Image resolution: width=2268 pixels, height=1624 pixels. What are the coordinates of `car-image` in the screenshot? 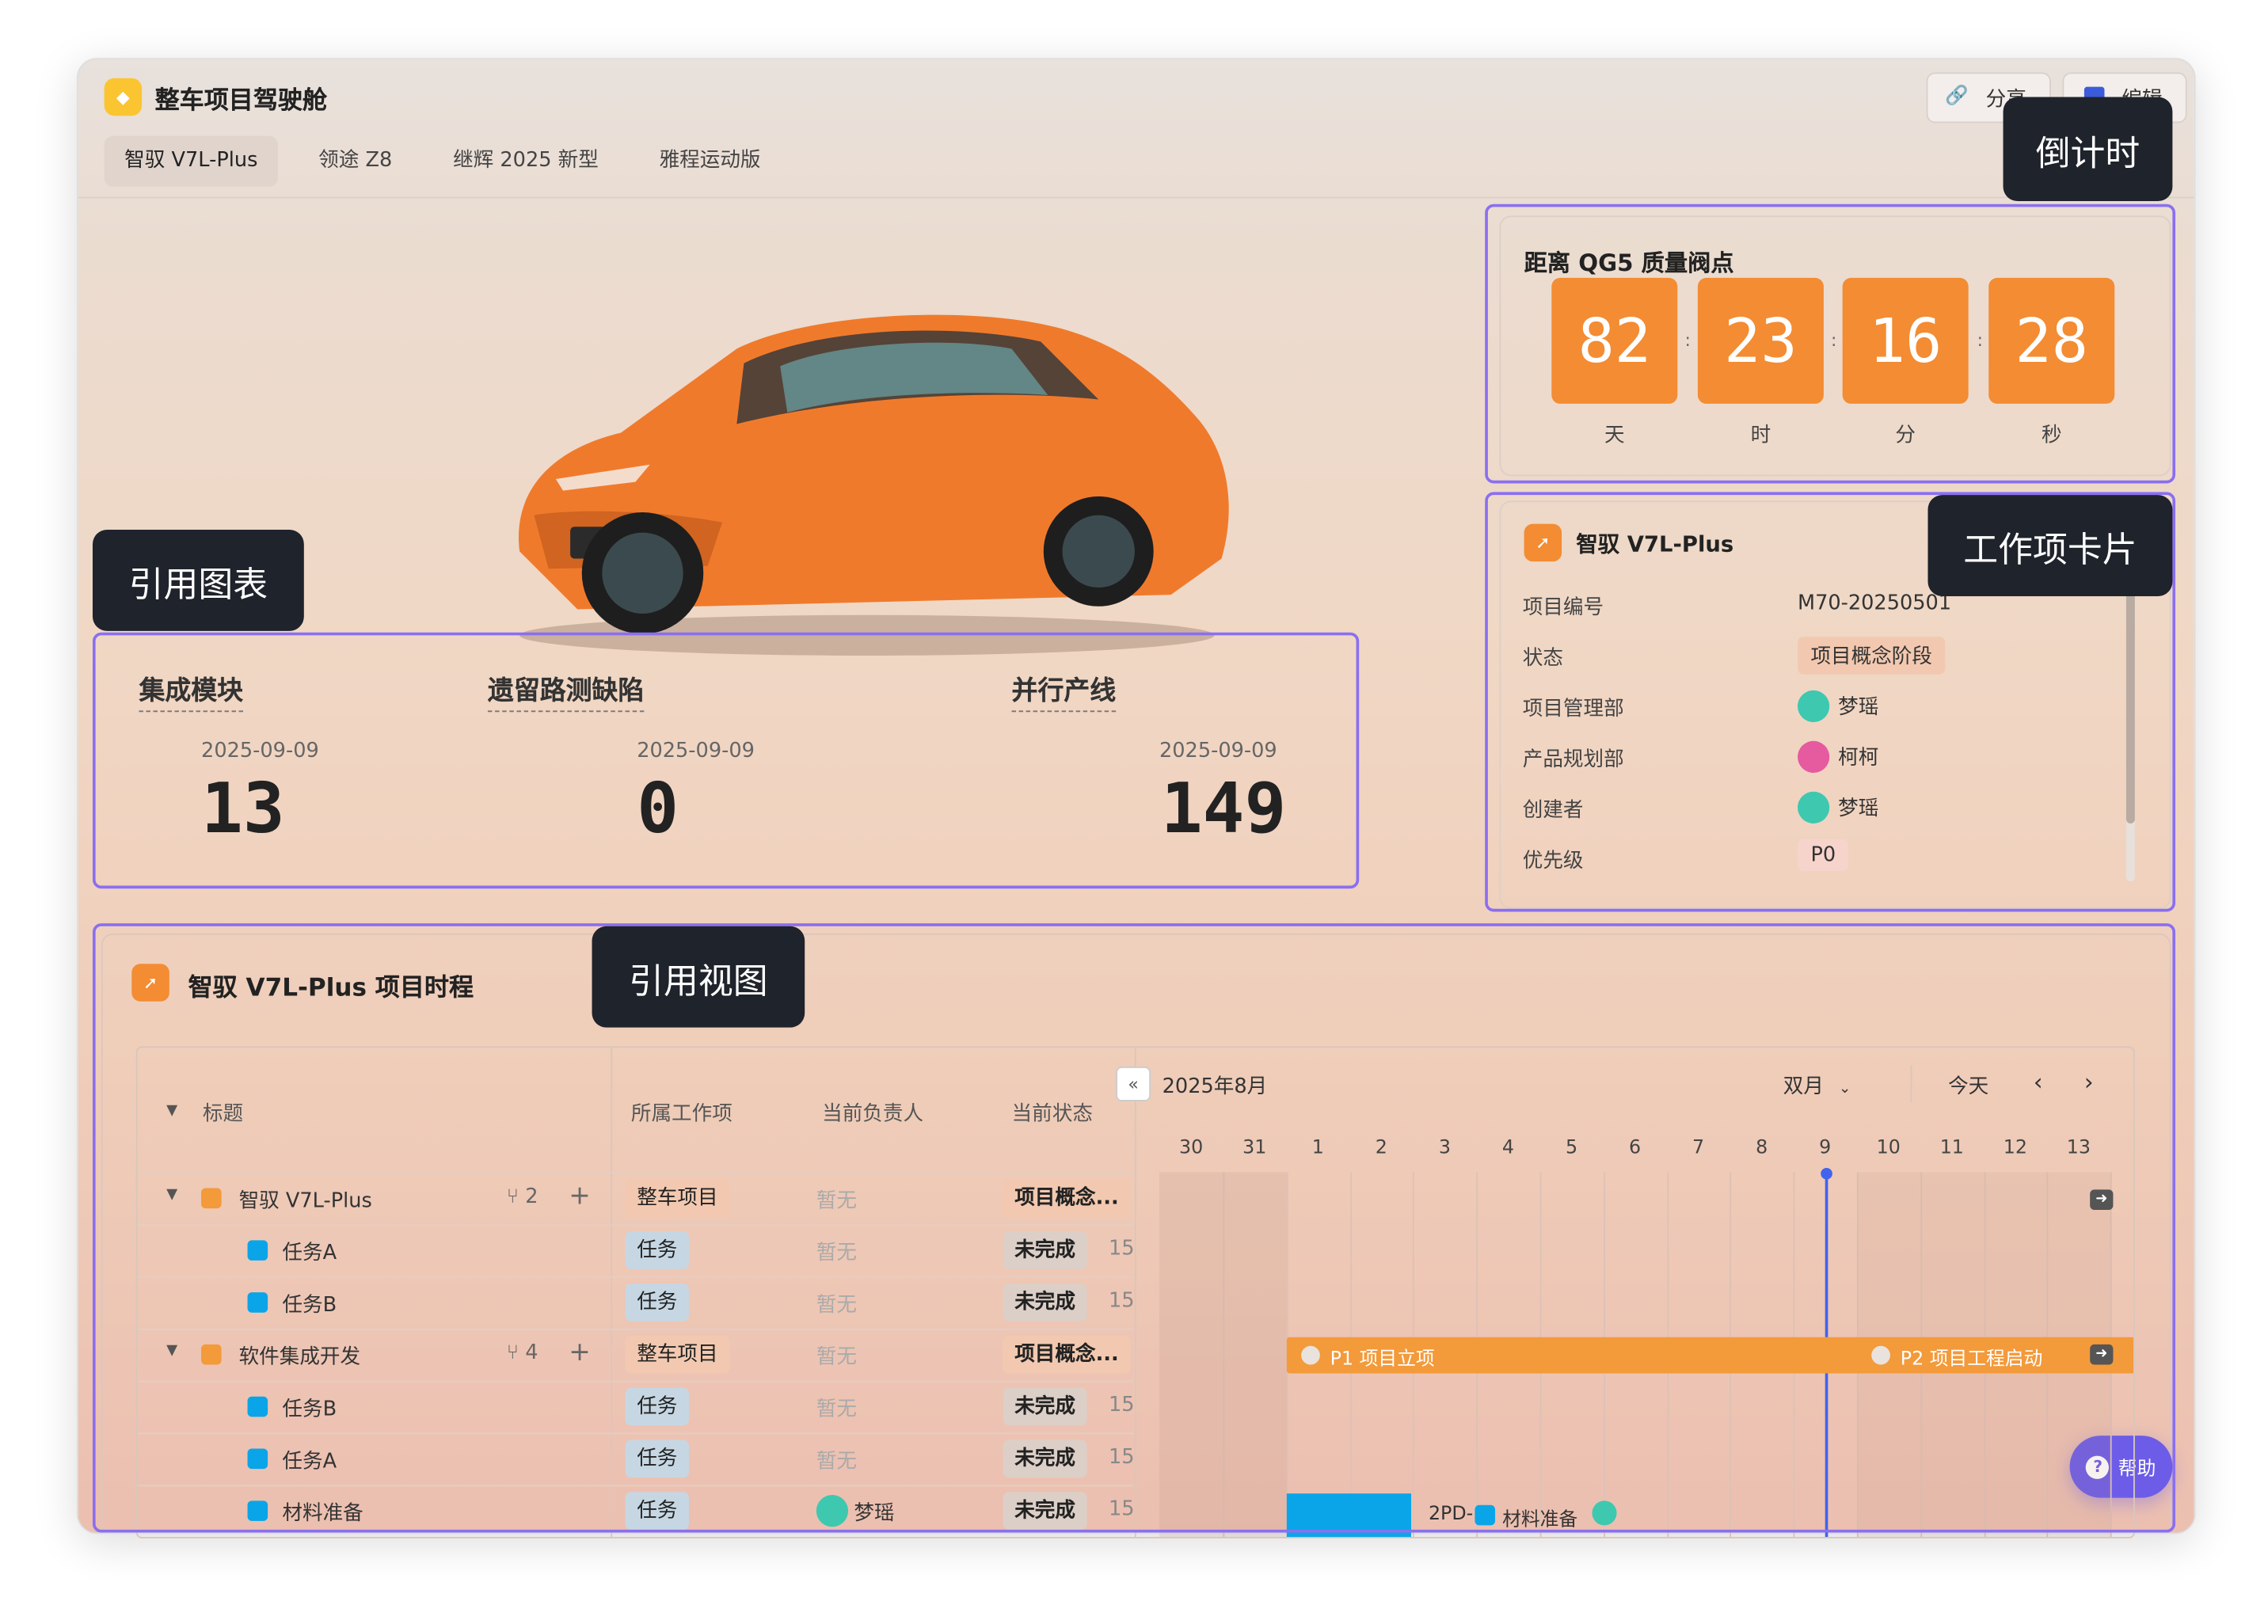 It's located at (873, 485).